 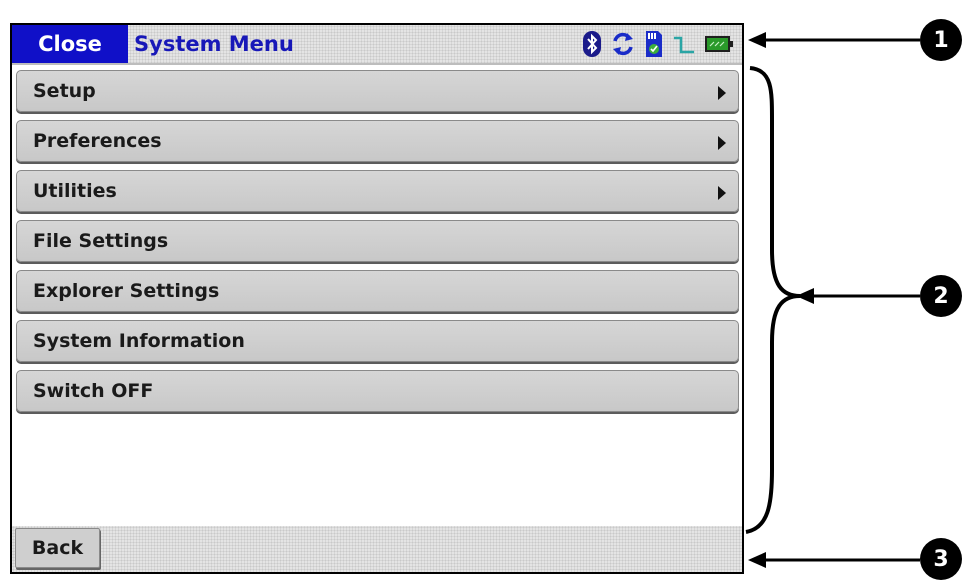 What do you see at coordinates (941, 296) in the screenshot?
I see `callout-2: 2` at bounding box center [941, 296].